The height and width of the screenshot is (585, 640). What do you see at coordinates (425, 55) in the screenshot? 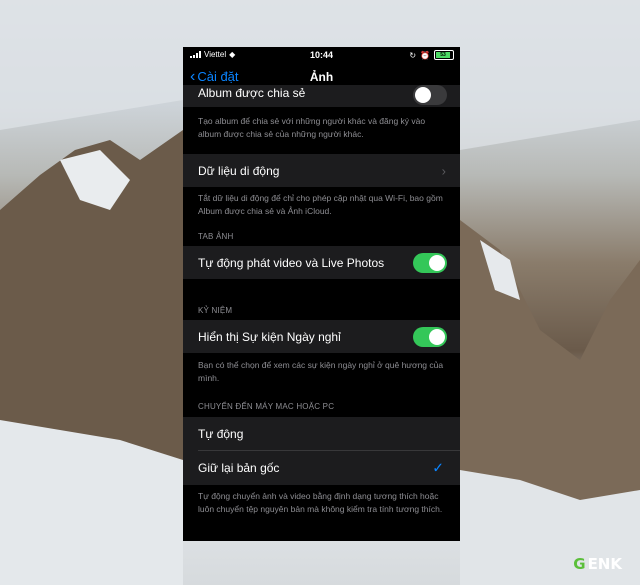
I see `alarm-icon: ⏰` at bounding box center [425, 55].